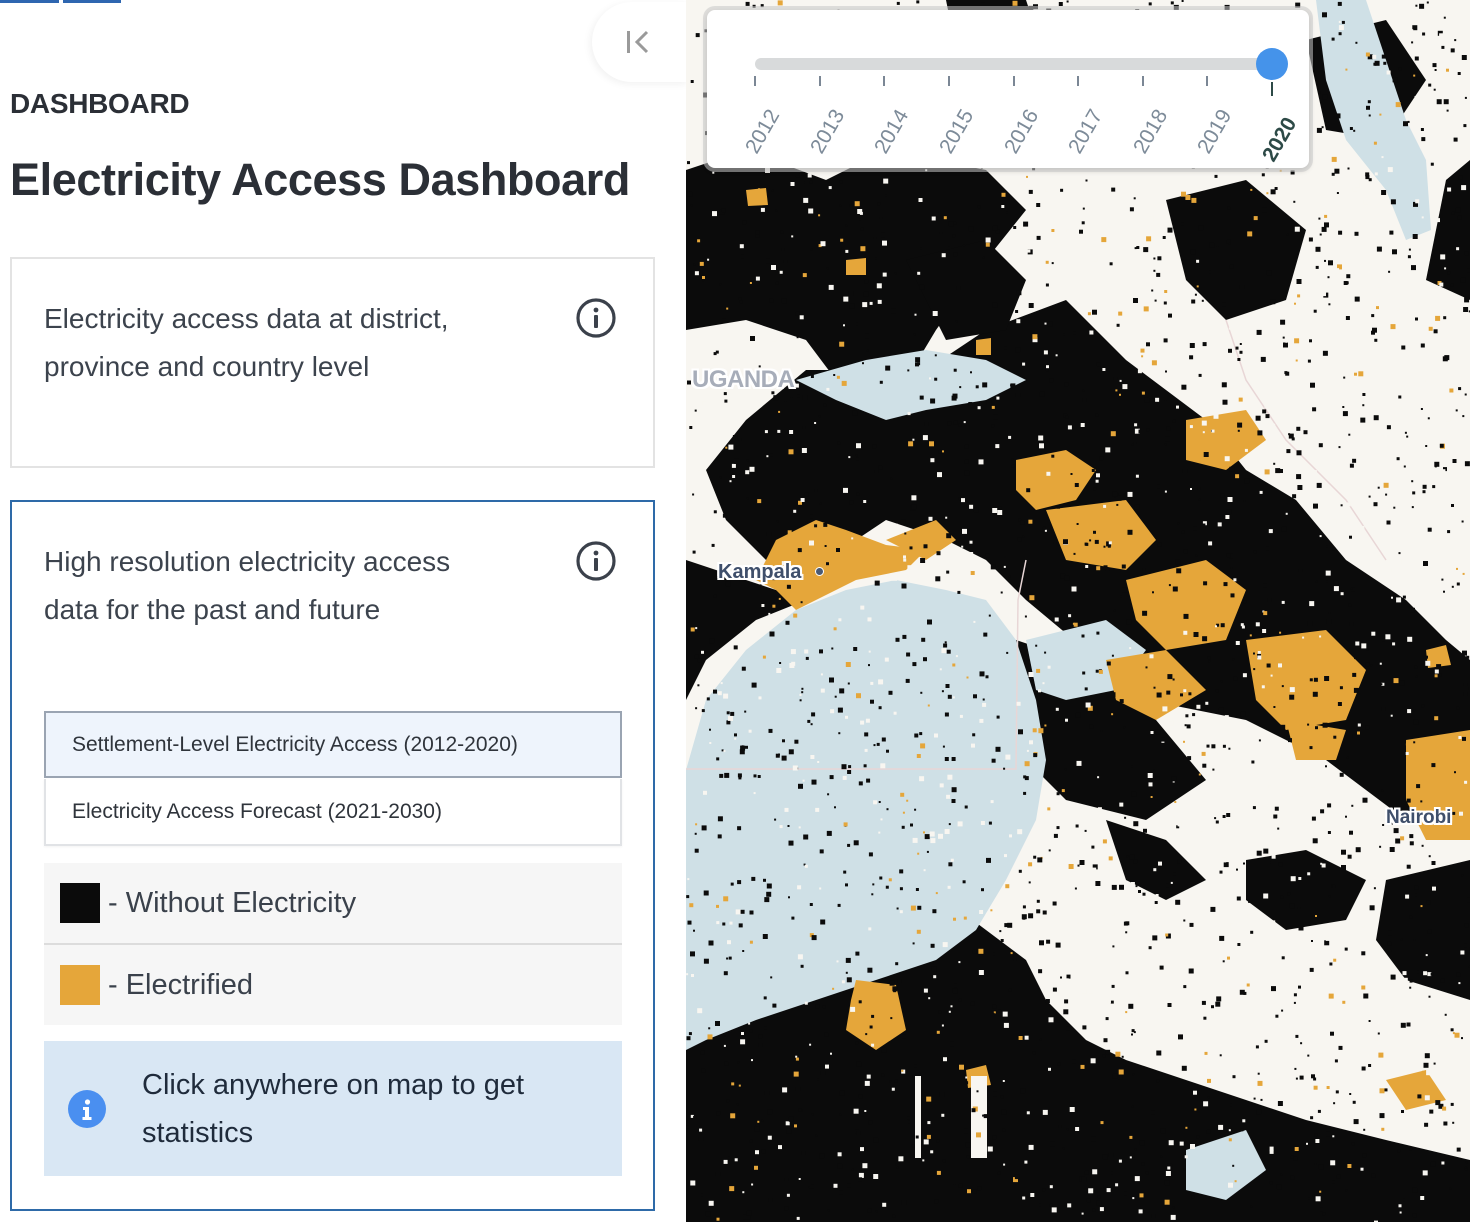 This screenshot has height=1222, width=1470. What do you see at coordinates (1022, 132) in the screenshot?
I see `year-label-2016: 2016` at bounding box center [1022, 132].